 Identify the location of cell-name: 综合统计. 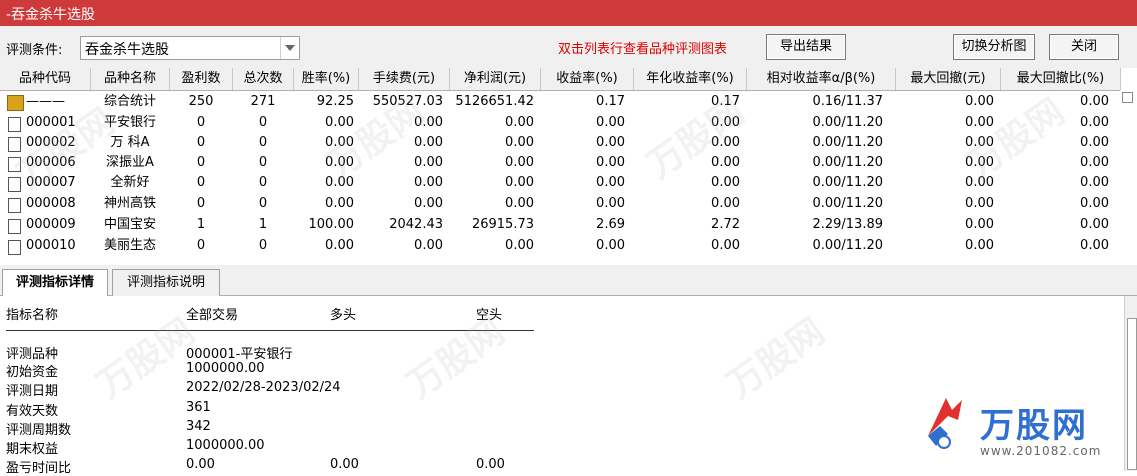
(129, 101).